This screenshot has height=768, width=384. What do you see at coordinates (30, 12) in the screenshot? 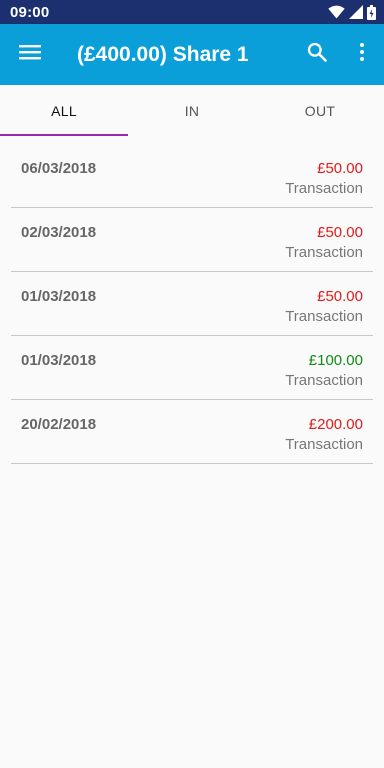
I see `status-time: 09:00` at bounding box center [30, 12].